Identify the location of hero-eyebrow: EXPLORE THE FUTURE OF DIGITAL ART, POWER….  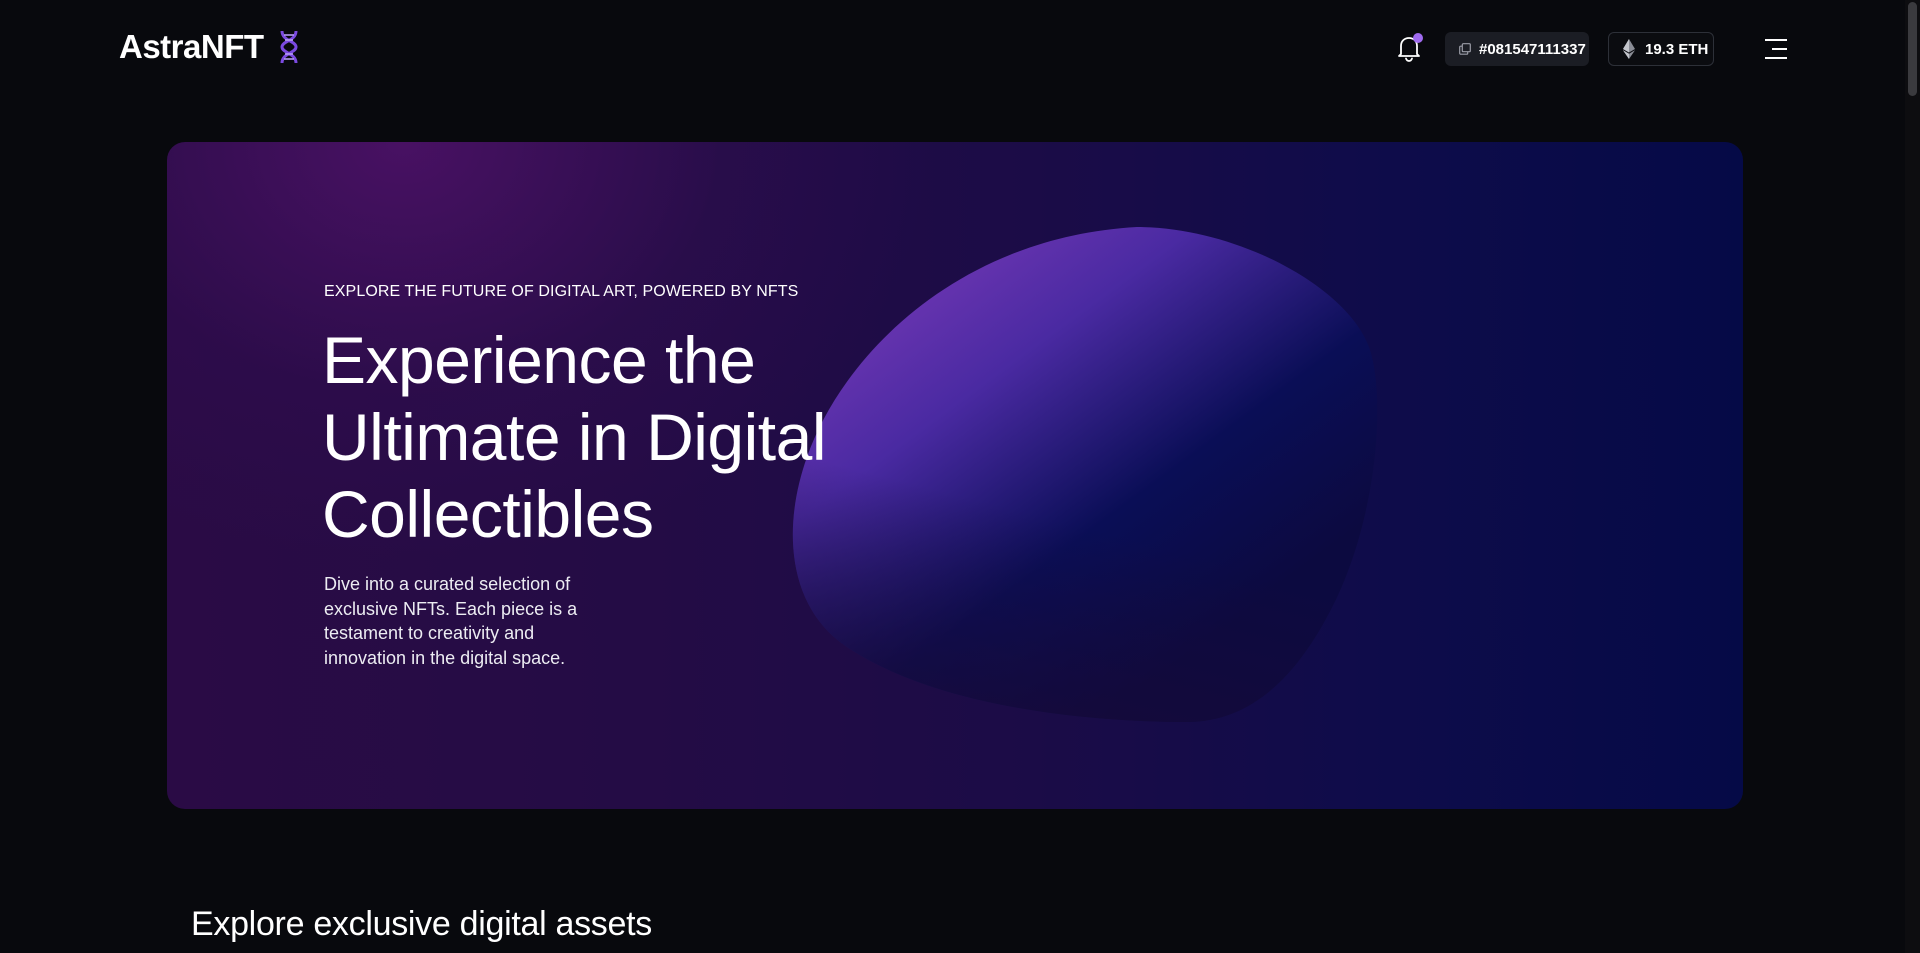
(561, 291).